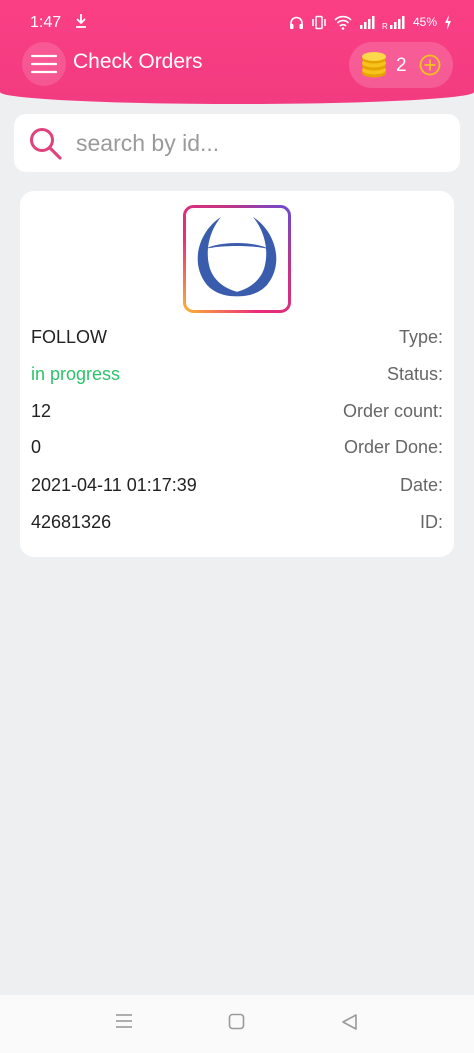 This screenshot has width=474, height=1053. What do you see at coordinates (237, 526) in the screenshot?
I see `order-row-id: 42681326 ID:` at bounding box center [237, 526].